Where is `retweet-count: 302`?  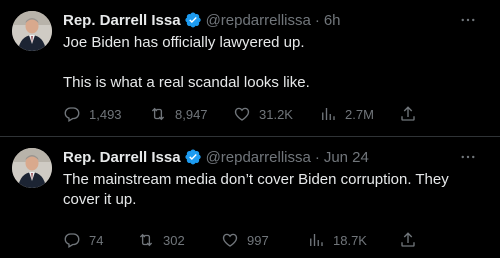 retweet-count: 302 is located at coordinates (174, 240).